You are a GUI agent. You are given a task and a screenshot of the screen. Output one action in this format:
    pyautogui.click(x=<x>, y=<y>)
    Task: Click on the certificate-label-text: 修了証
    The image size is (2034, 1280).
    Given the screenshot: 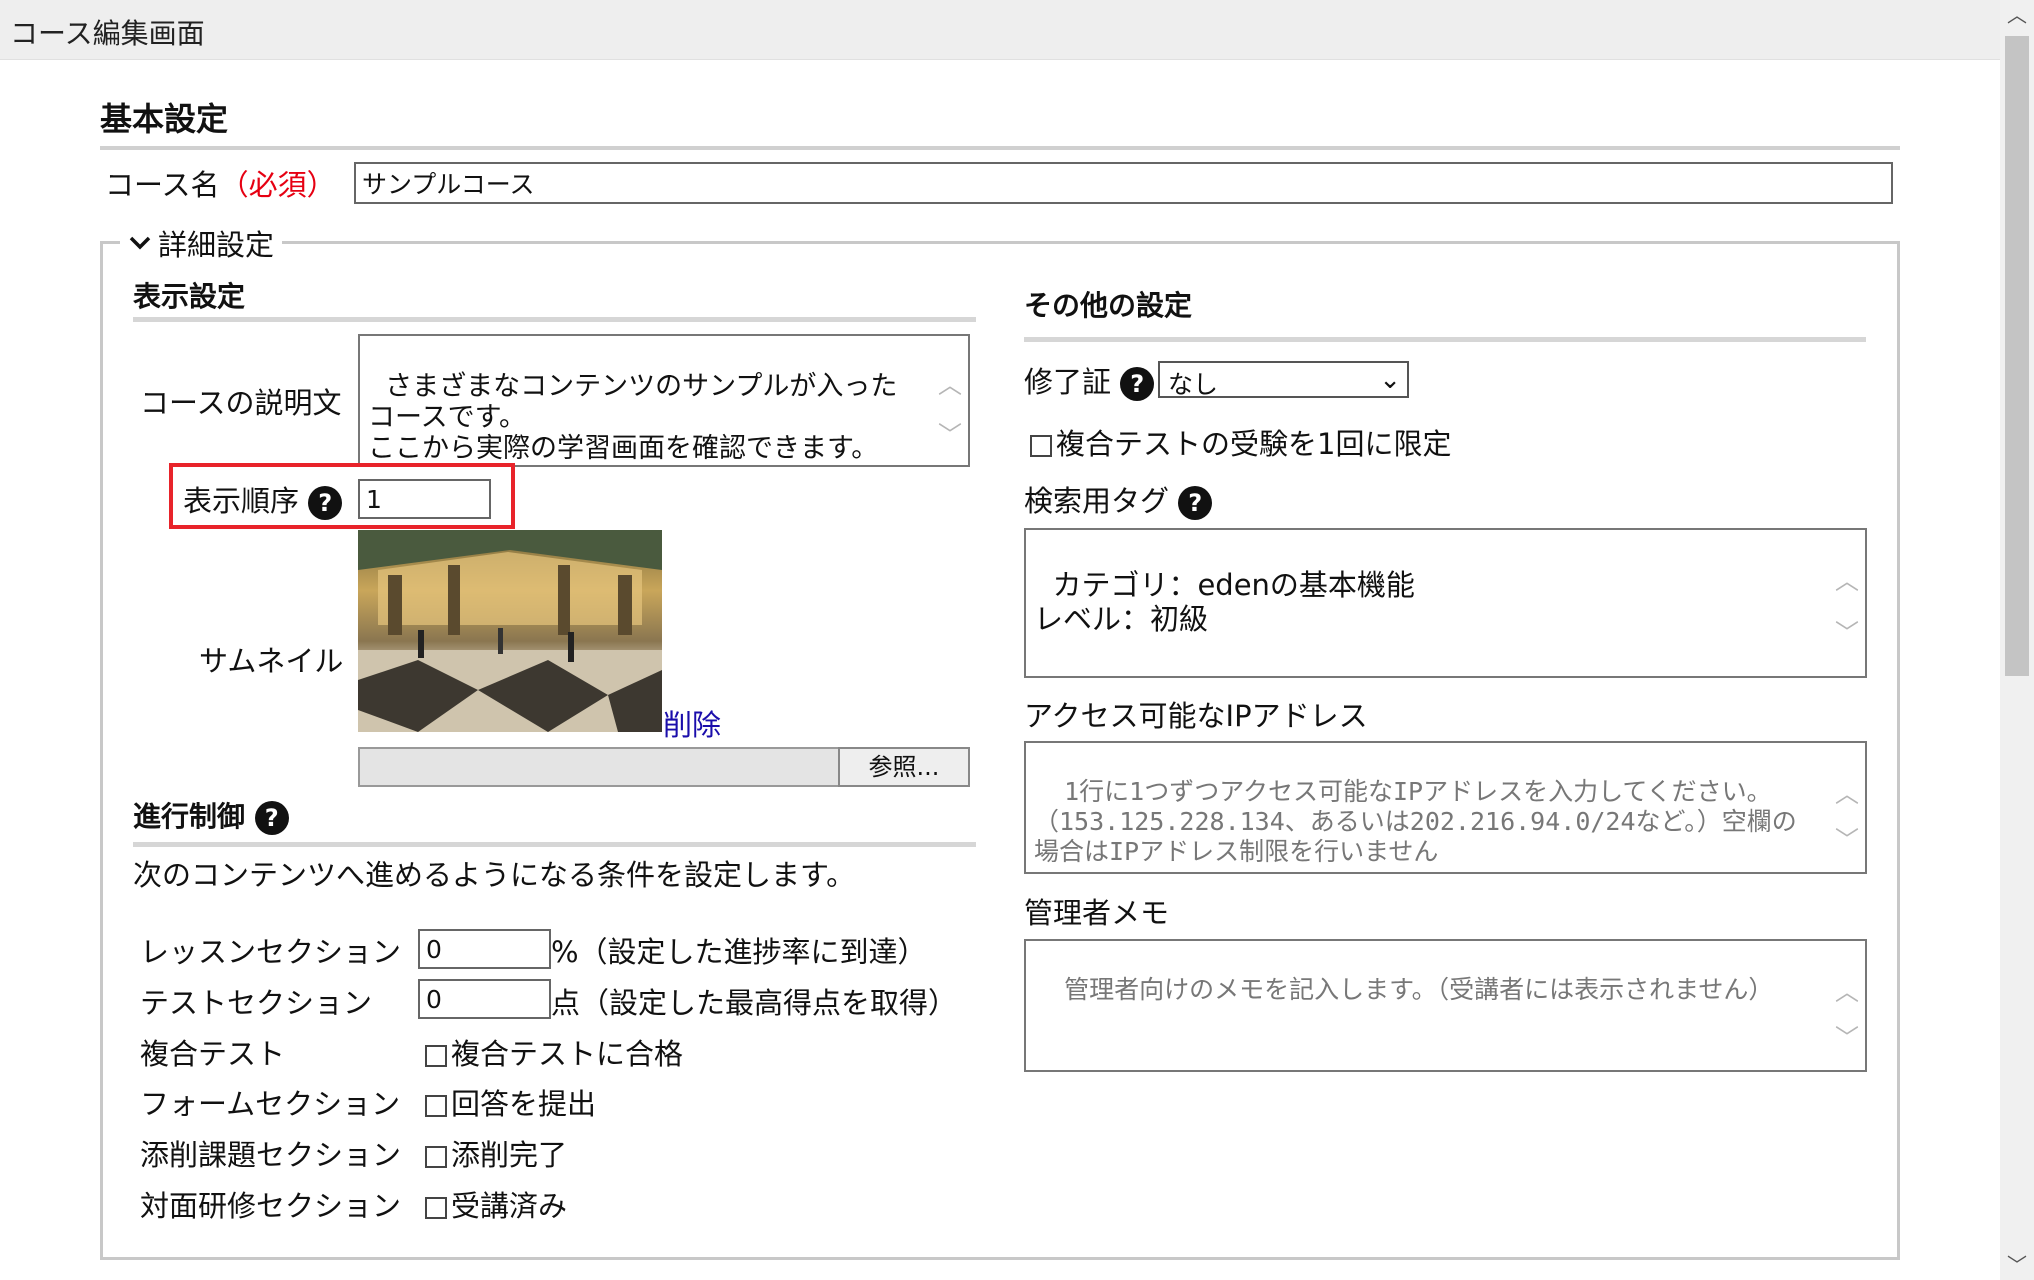 What is the action you would take?
    pyautogui.click(x=1068, y=382)
    